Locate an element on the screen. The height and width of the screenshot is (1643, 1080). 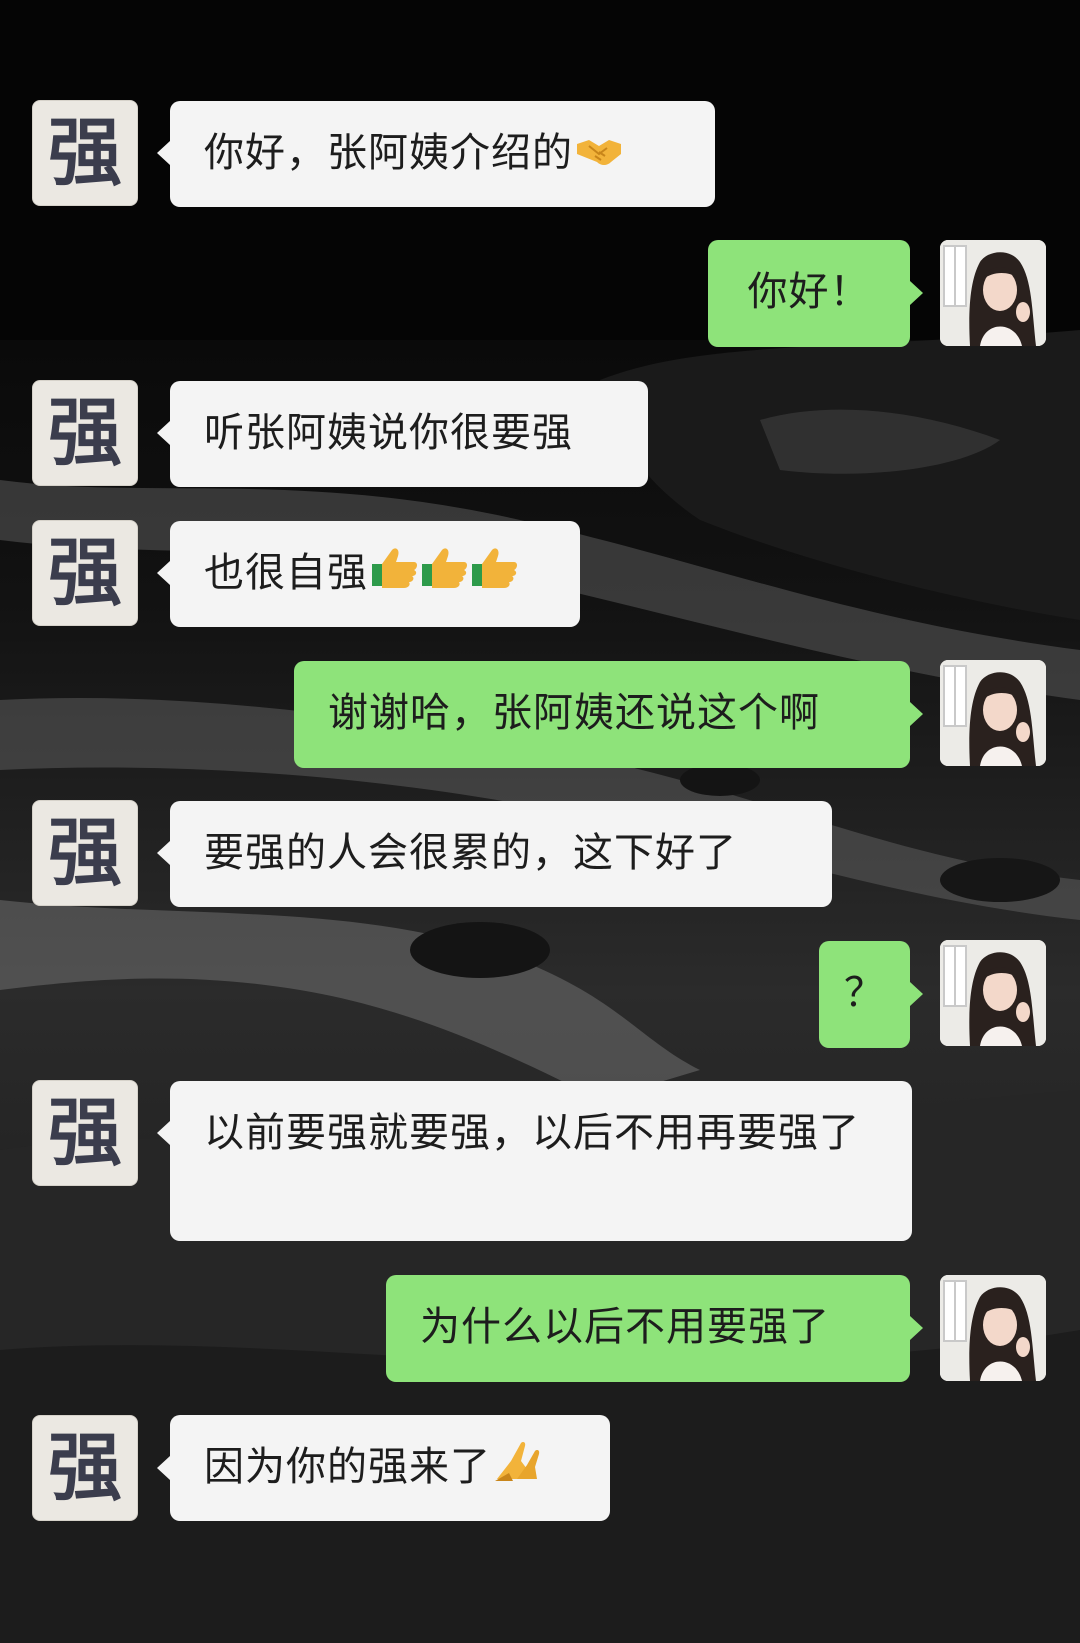
message-bubble-incoming: 你好，张阿姨介绍的 is located at coordinates (442, 154).